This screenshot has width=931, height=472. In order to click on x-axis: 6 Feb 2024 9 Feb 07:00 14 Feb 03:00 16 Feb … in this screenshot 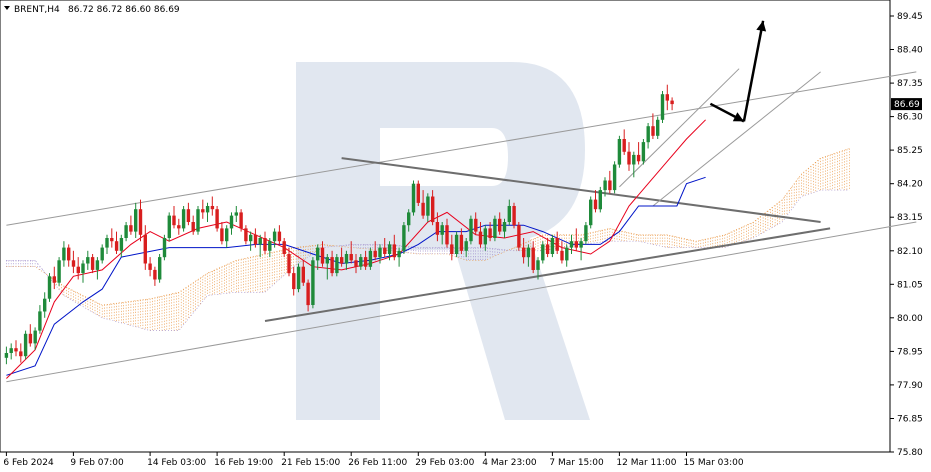, I will do `click(373, 460)`.